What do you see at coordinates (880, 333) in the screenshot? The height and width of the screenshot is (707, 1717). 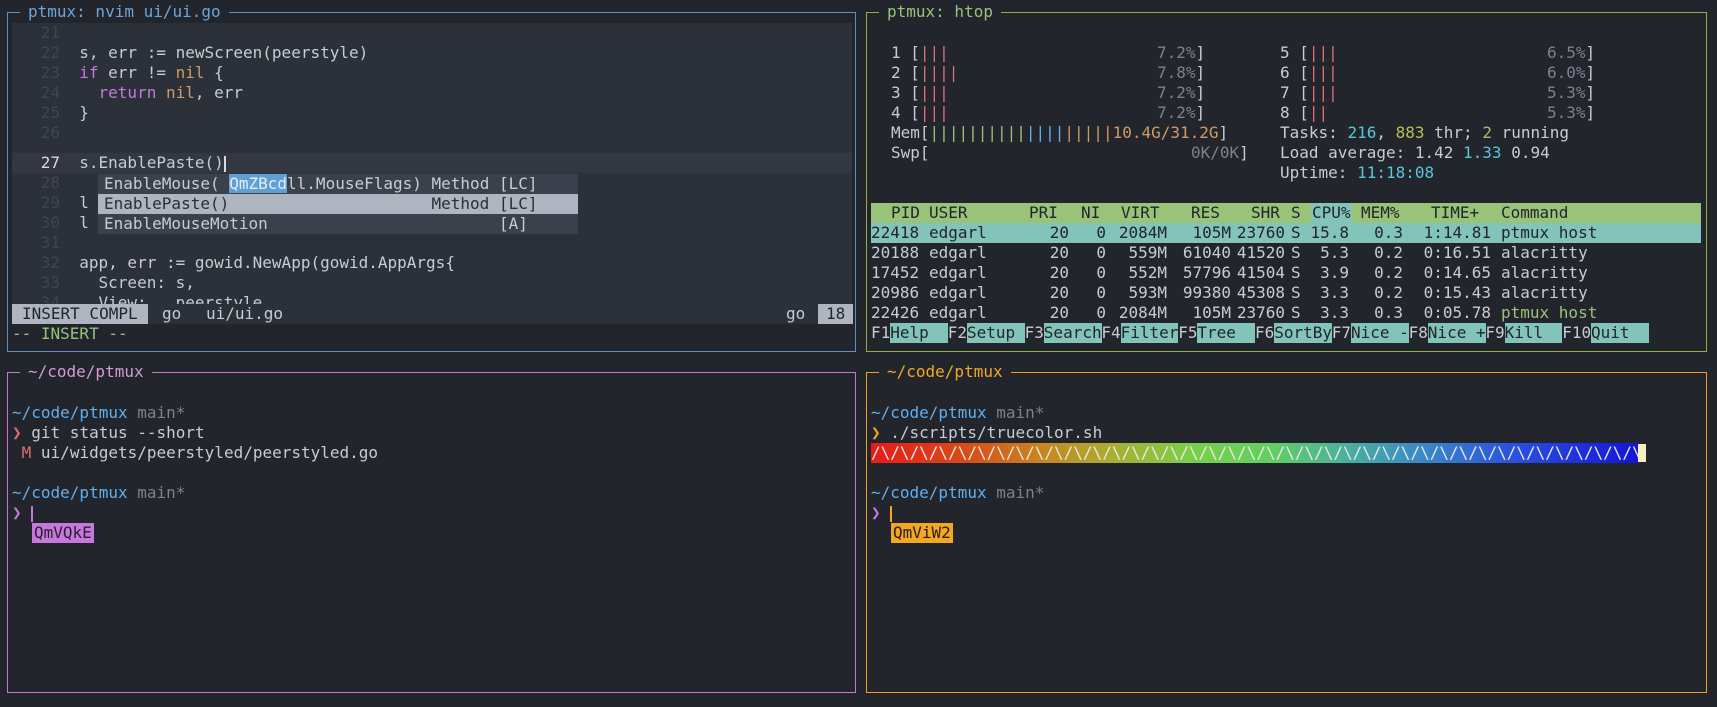 I see `fkey-f1: F1` at bounding box center [880, 333].